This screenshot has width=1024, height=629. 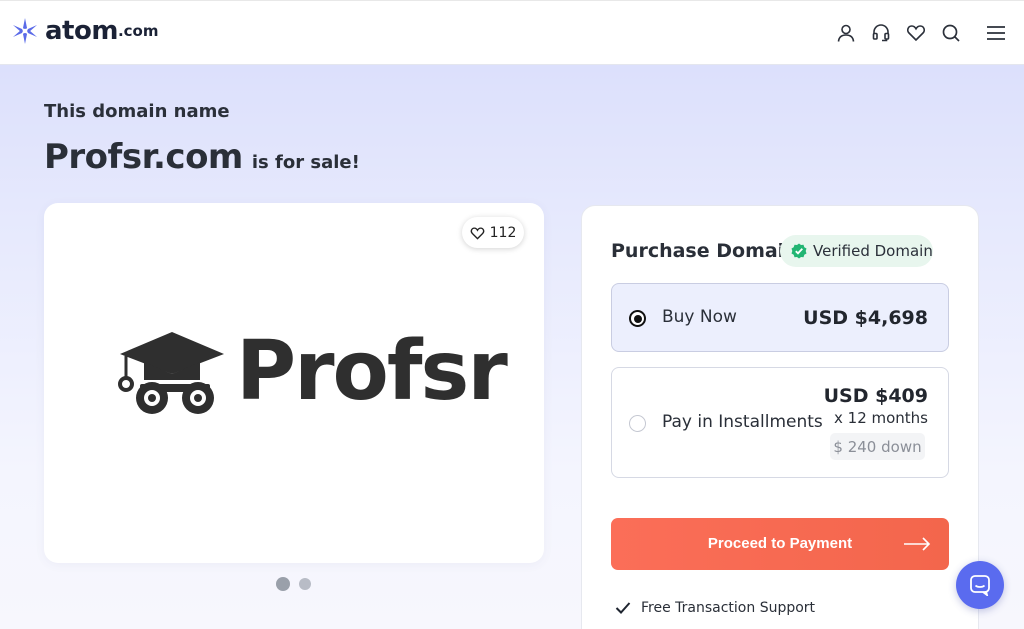 I want to click on domain-name-title: Profsr.com, so click(x=143, y=157).